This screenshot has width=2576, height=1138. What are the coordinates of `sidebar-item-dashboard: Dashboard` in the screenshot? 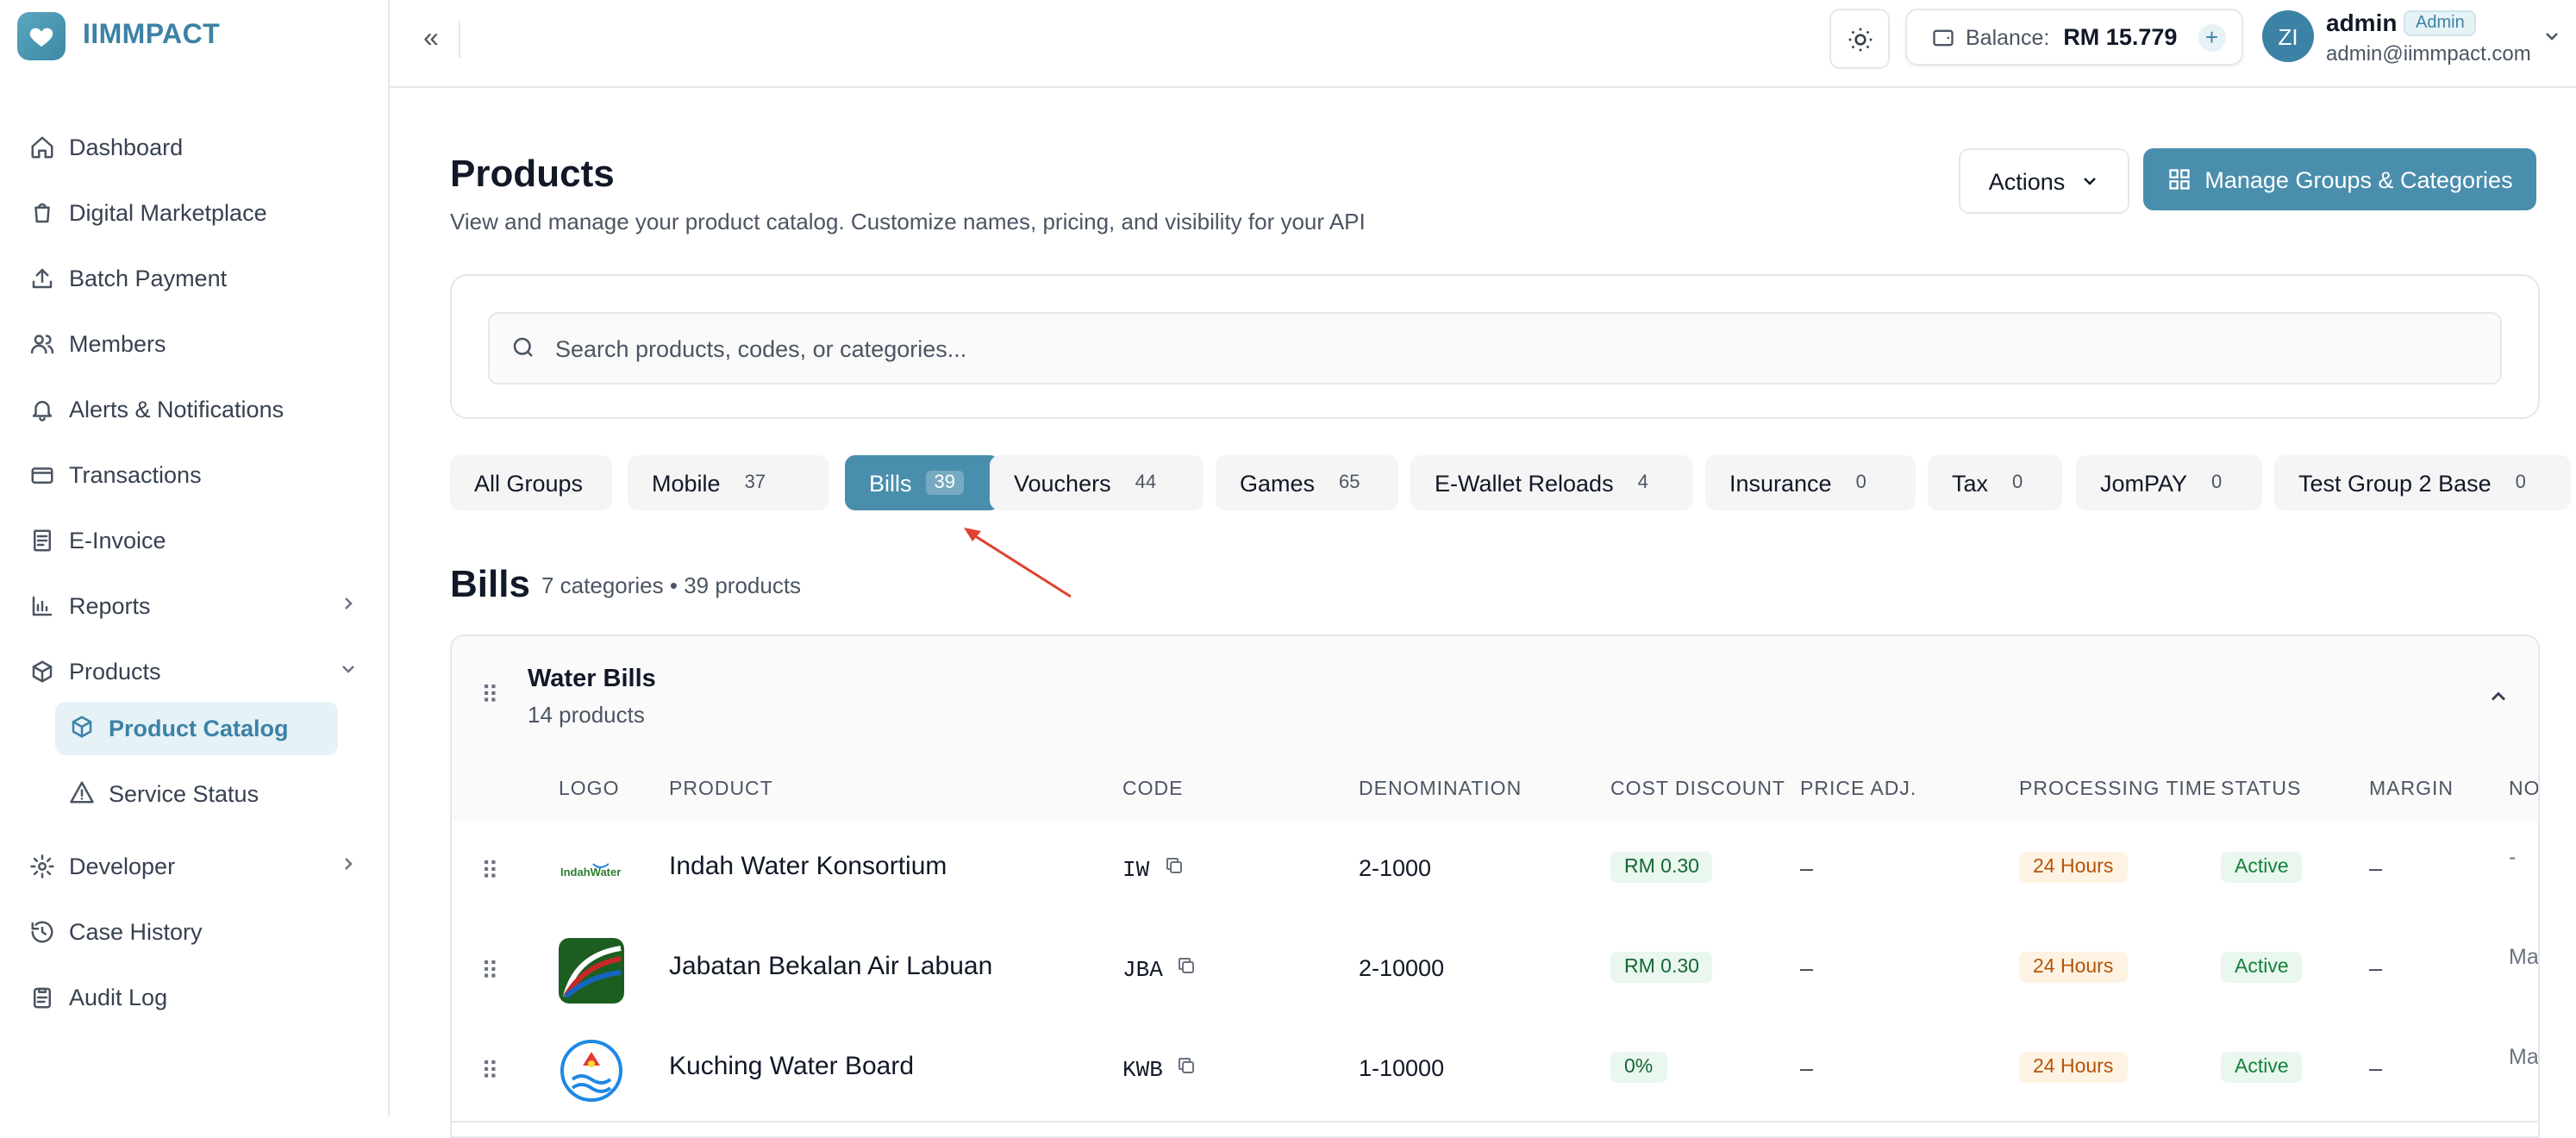 It's located at (194, 146).